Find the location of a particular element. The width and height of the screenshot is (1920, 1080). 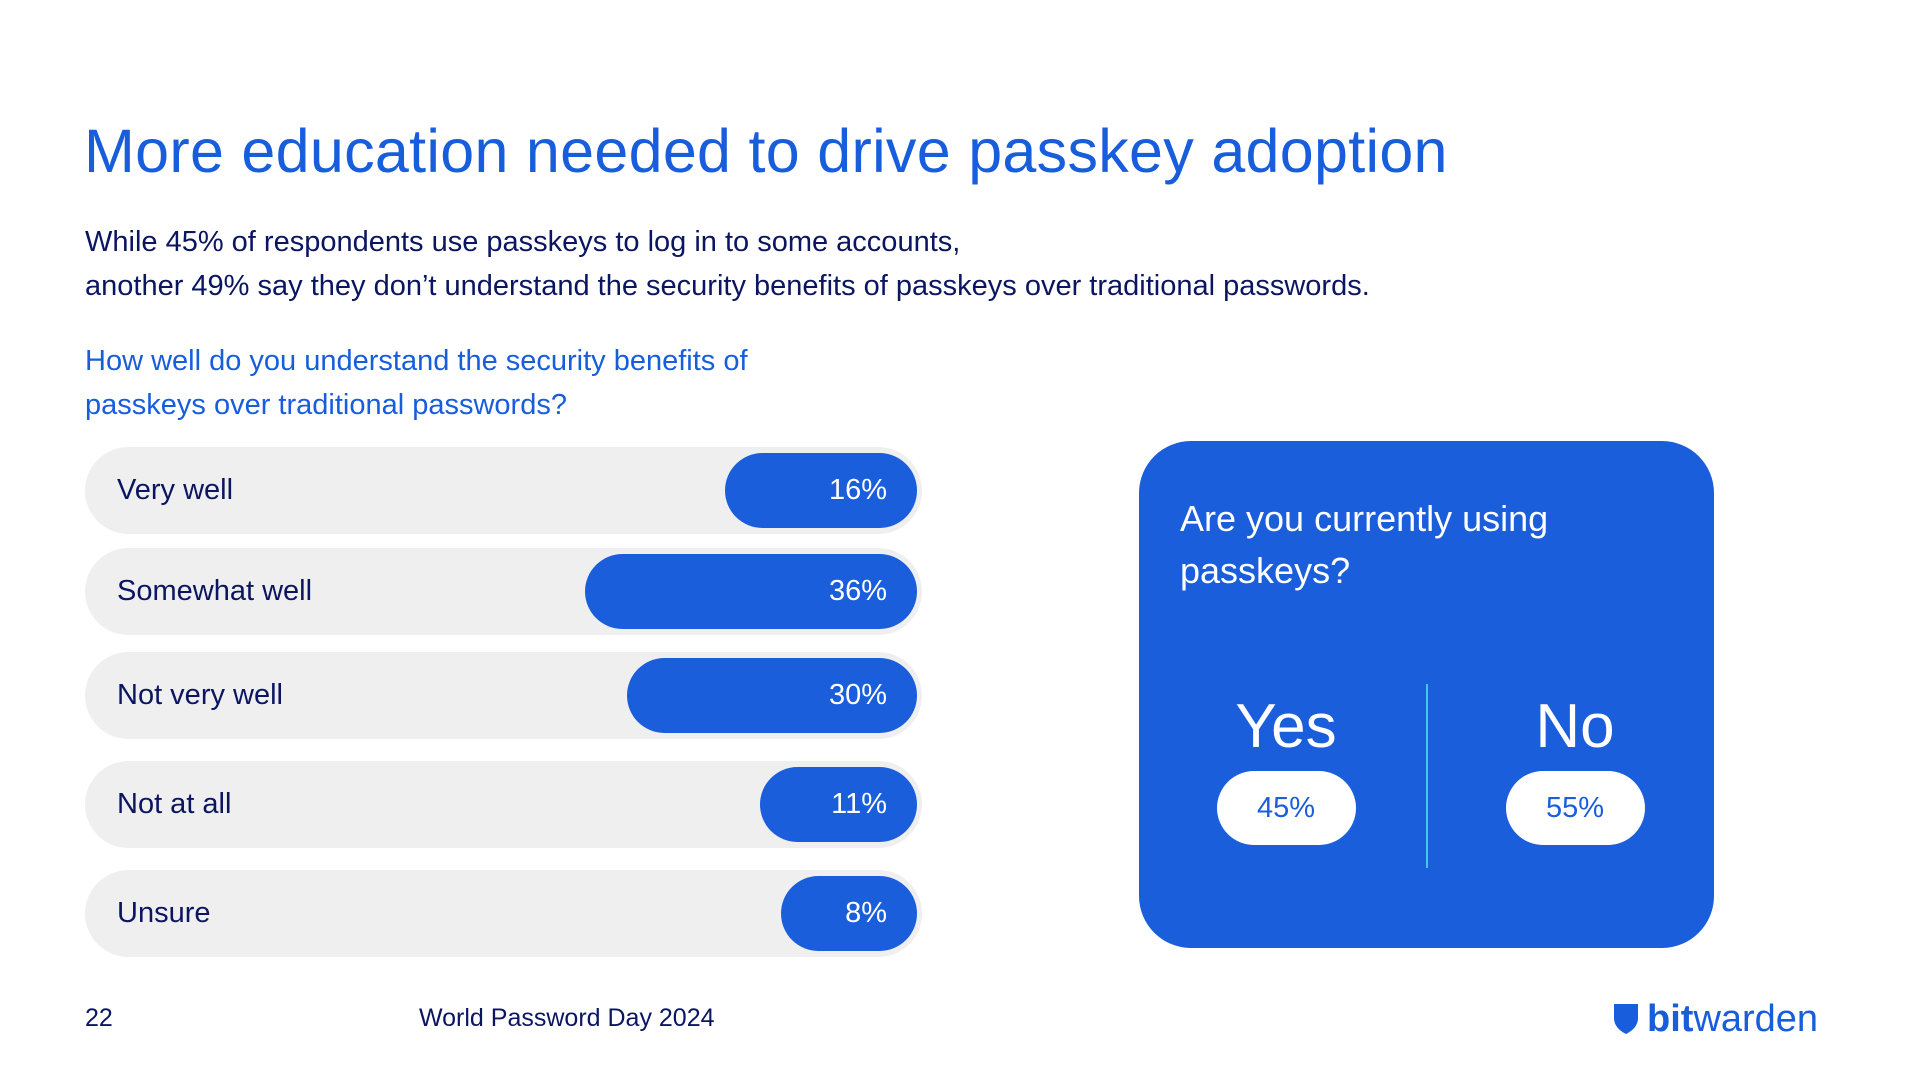

bar-label: Unsure is located at coordinates (164, 913).